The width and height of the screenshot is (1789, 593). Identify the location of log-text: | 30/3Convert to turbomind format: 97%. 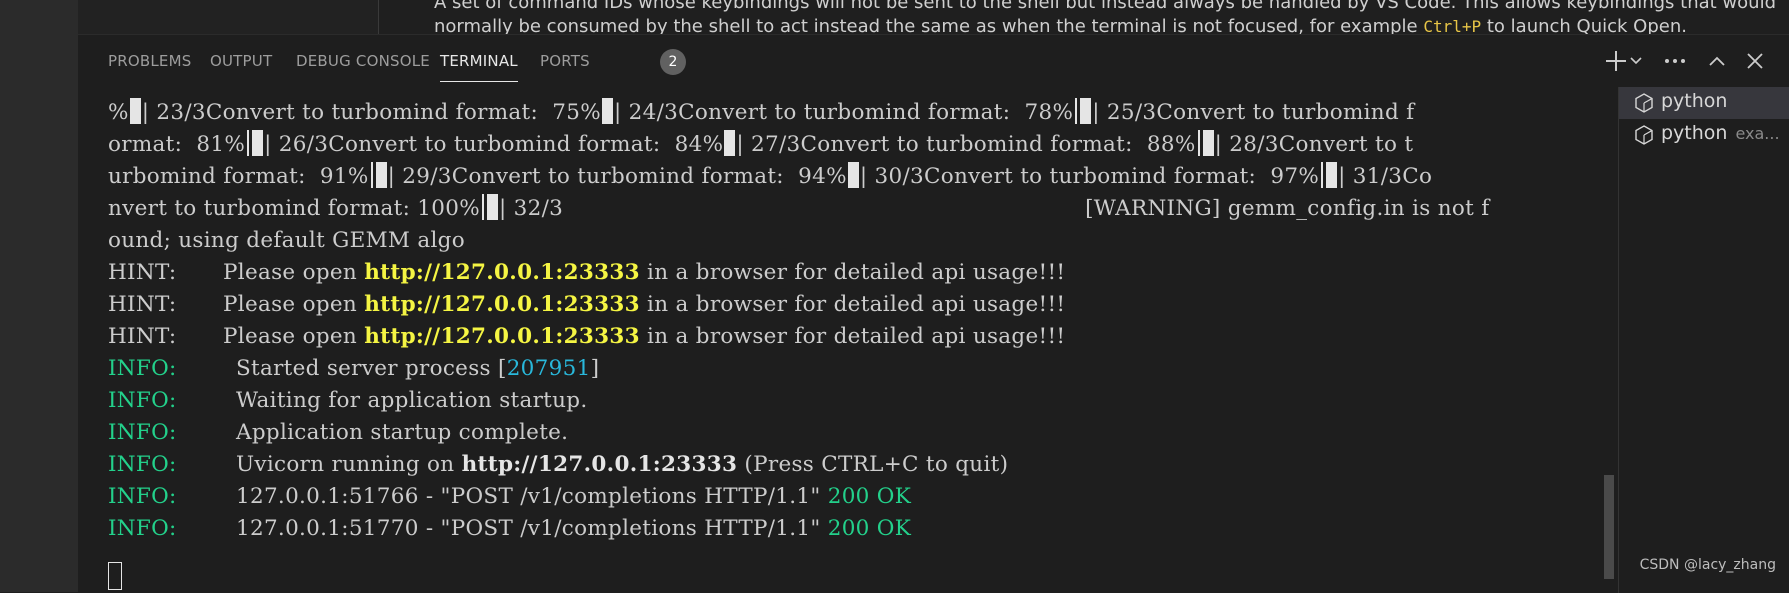
(1089, 176).